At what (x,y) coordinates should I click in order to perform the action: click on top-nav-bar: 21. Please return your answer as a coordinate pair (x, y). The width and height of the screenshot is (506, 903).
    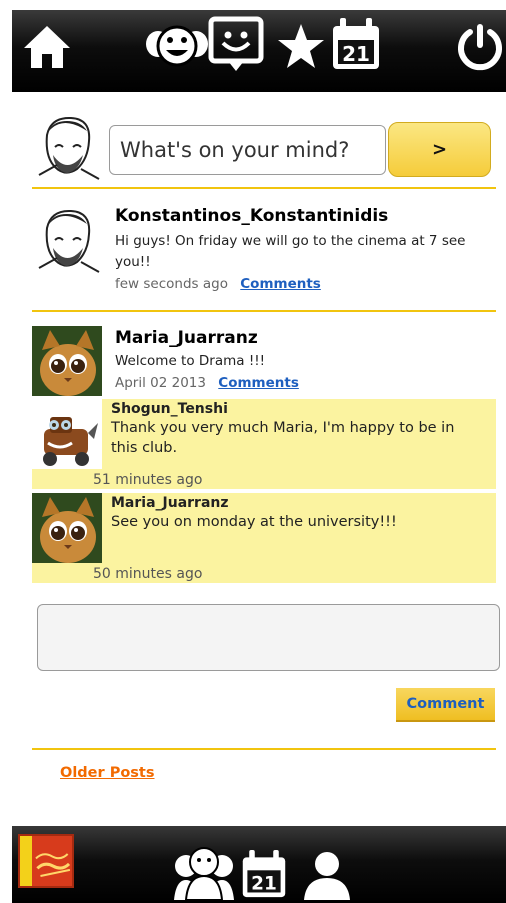
    Looking at the image, I should click on (259, 51).